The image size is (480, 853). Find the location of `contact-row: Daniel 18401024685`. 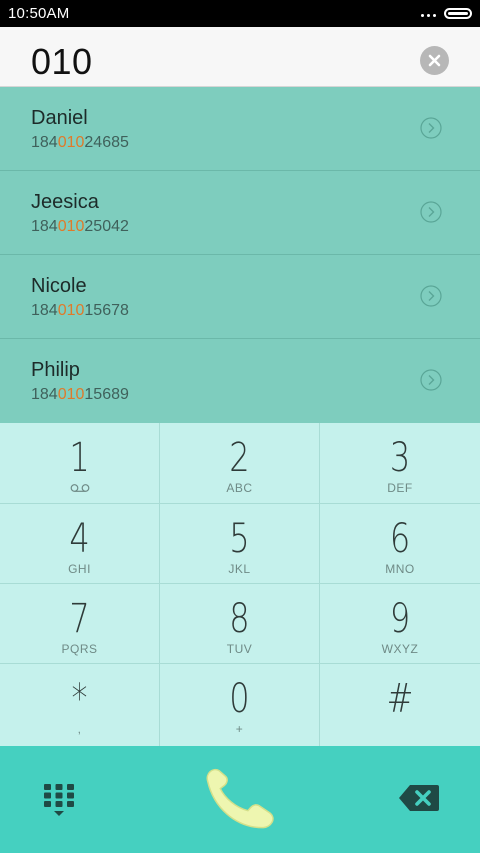

contact-row: Daniel 18401024685 is located at coordinates (240, 129).